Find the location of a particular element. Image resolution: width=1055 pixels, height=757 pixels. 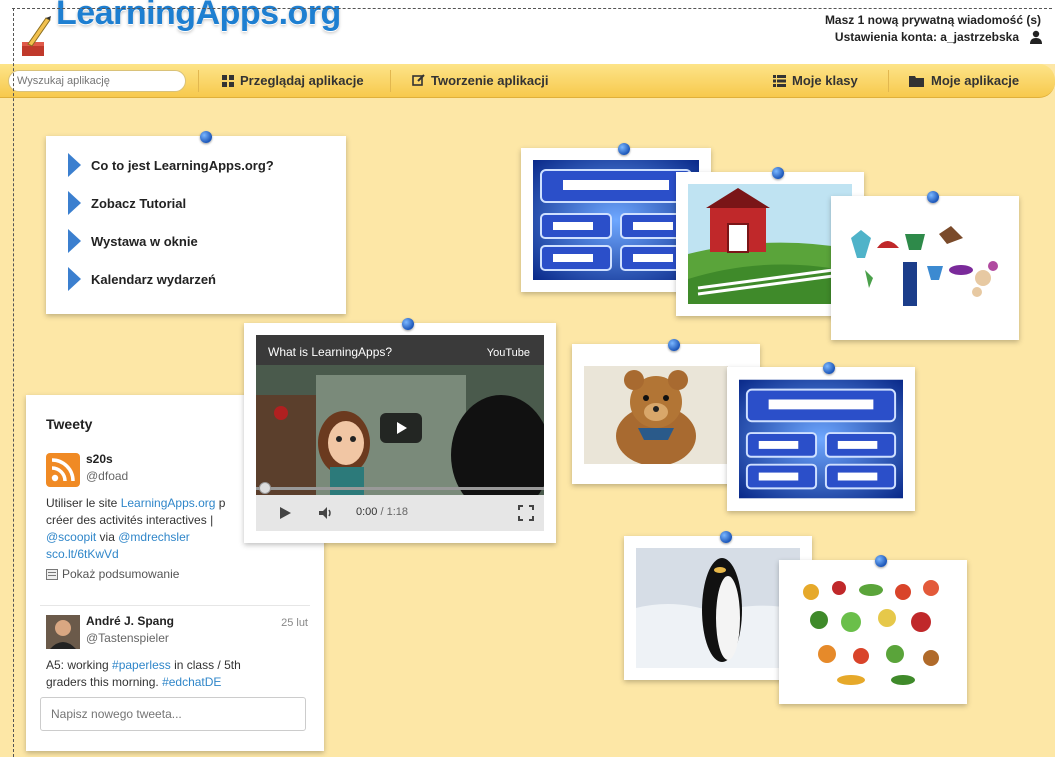

video-progress-bar is located at coordinates (400, 488).